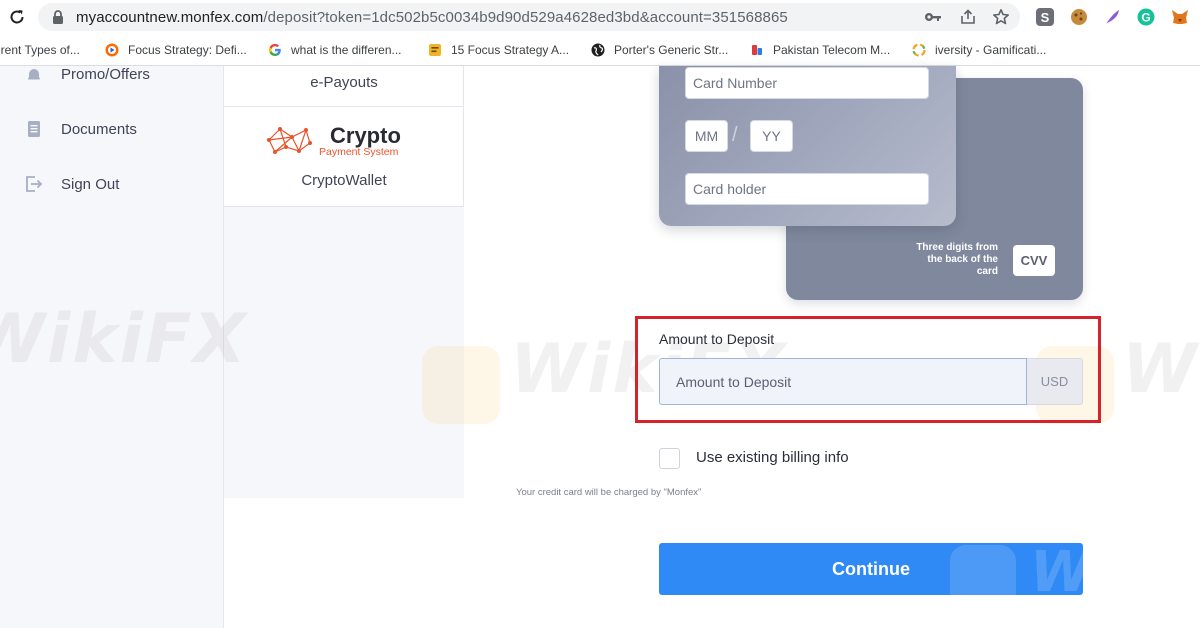 This screenshot has height=628, width=1200. I want to click on skype-extension-icon: S, so click(1045, 17).